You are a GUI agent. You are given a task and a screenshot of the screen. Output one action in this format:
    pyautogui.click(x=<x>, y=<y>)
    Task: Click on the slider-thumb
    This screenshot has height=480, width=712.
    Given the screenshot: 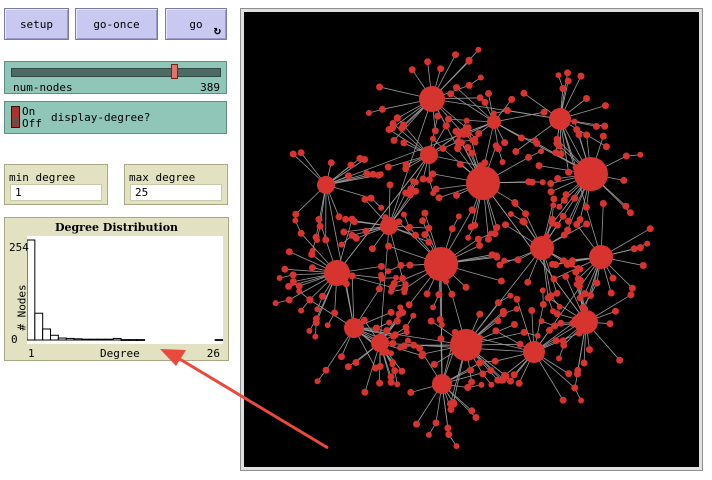 What is the action you would take?
    pyautogui.click(x=175, y=71)
    